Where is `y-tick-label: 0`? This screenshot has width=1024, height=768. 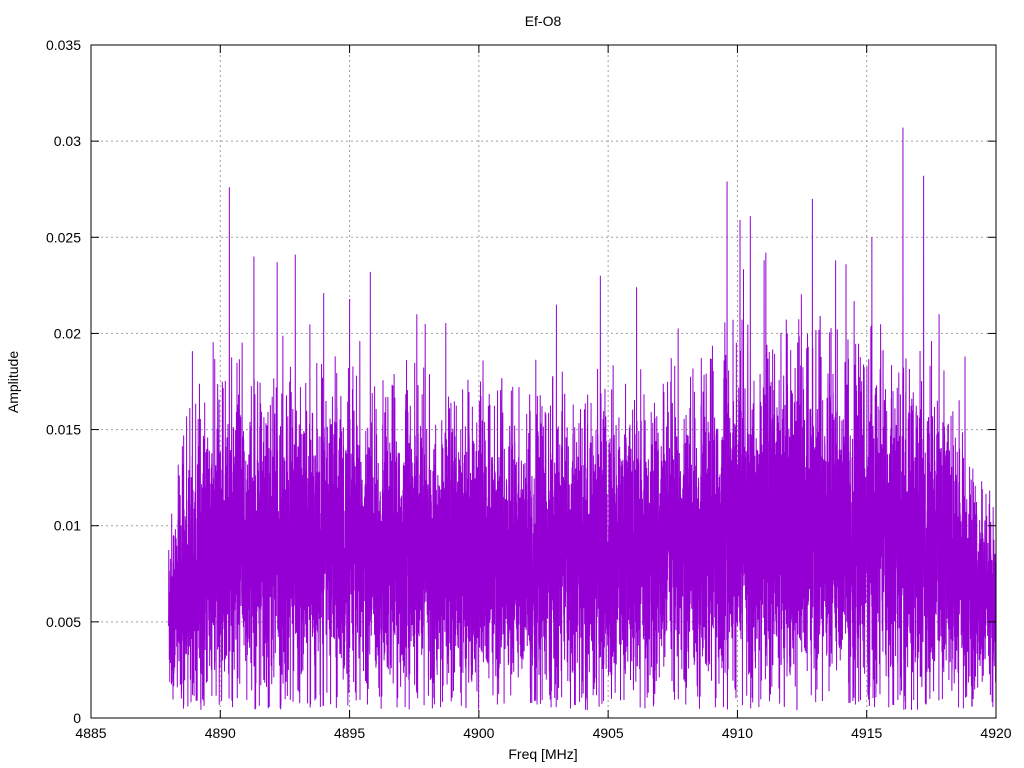 y-tick-label: 0 is located at coordinates (77, 718).